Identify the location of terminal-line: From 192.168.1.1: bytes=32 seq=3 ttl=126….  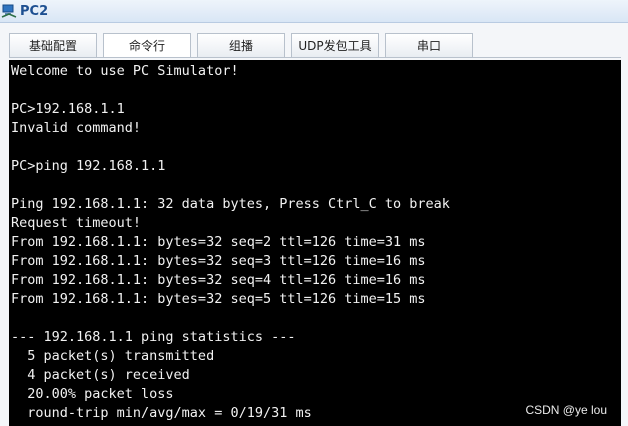
(218, 261).